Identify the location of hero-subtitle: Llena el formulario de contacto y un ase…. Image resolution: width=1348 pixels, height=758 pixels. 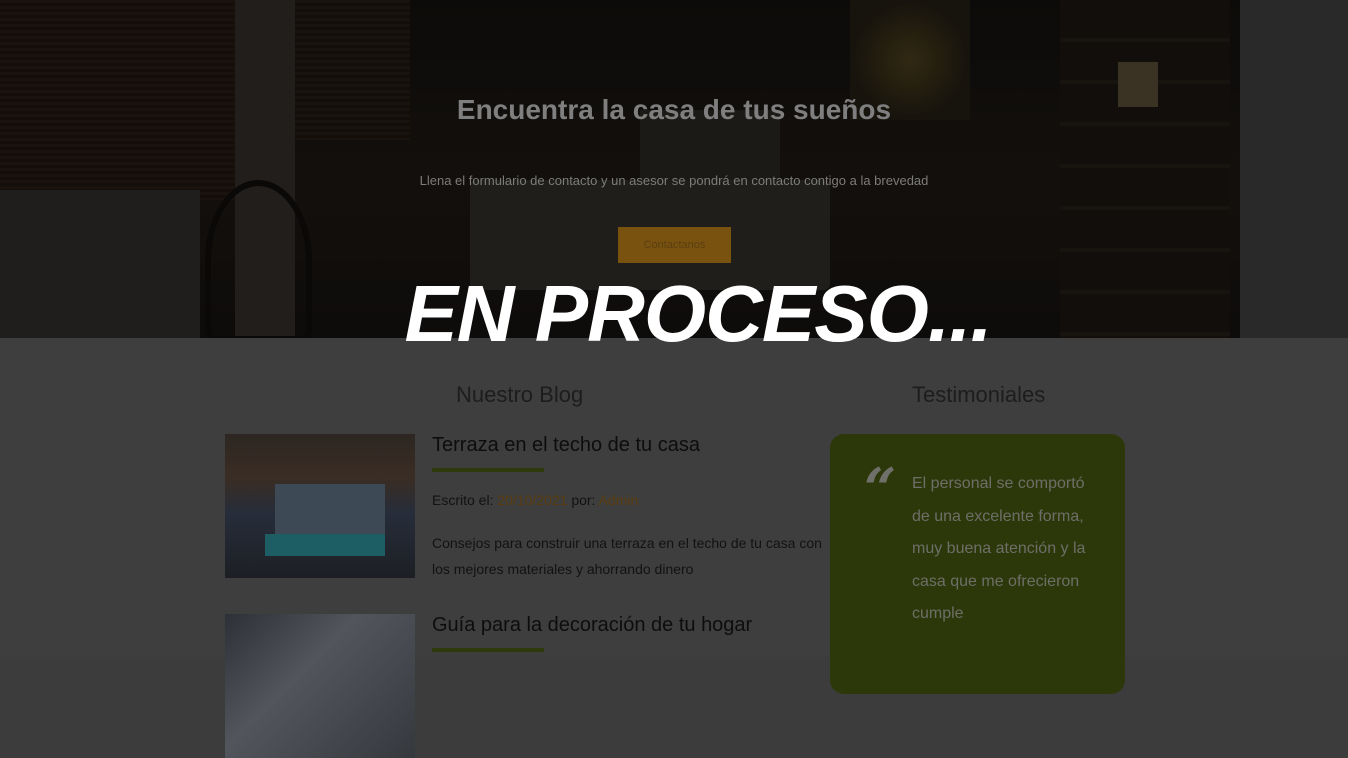
(674, 180).